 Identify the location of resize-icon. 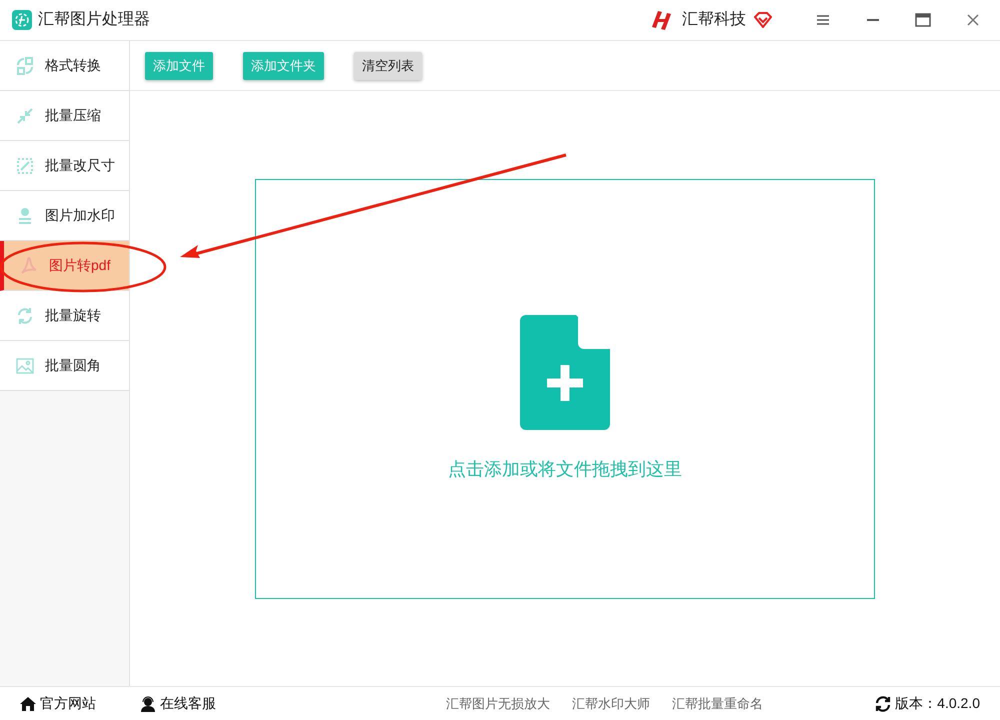
(25, 166).